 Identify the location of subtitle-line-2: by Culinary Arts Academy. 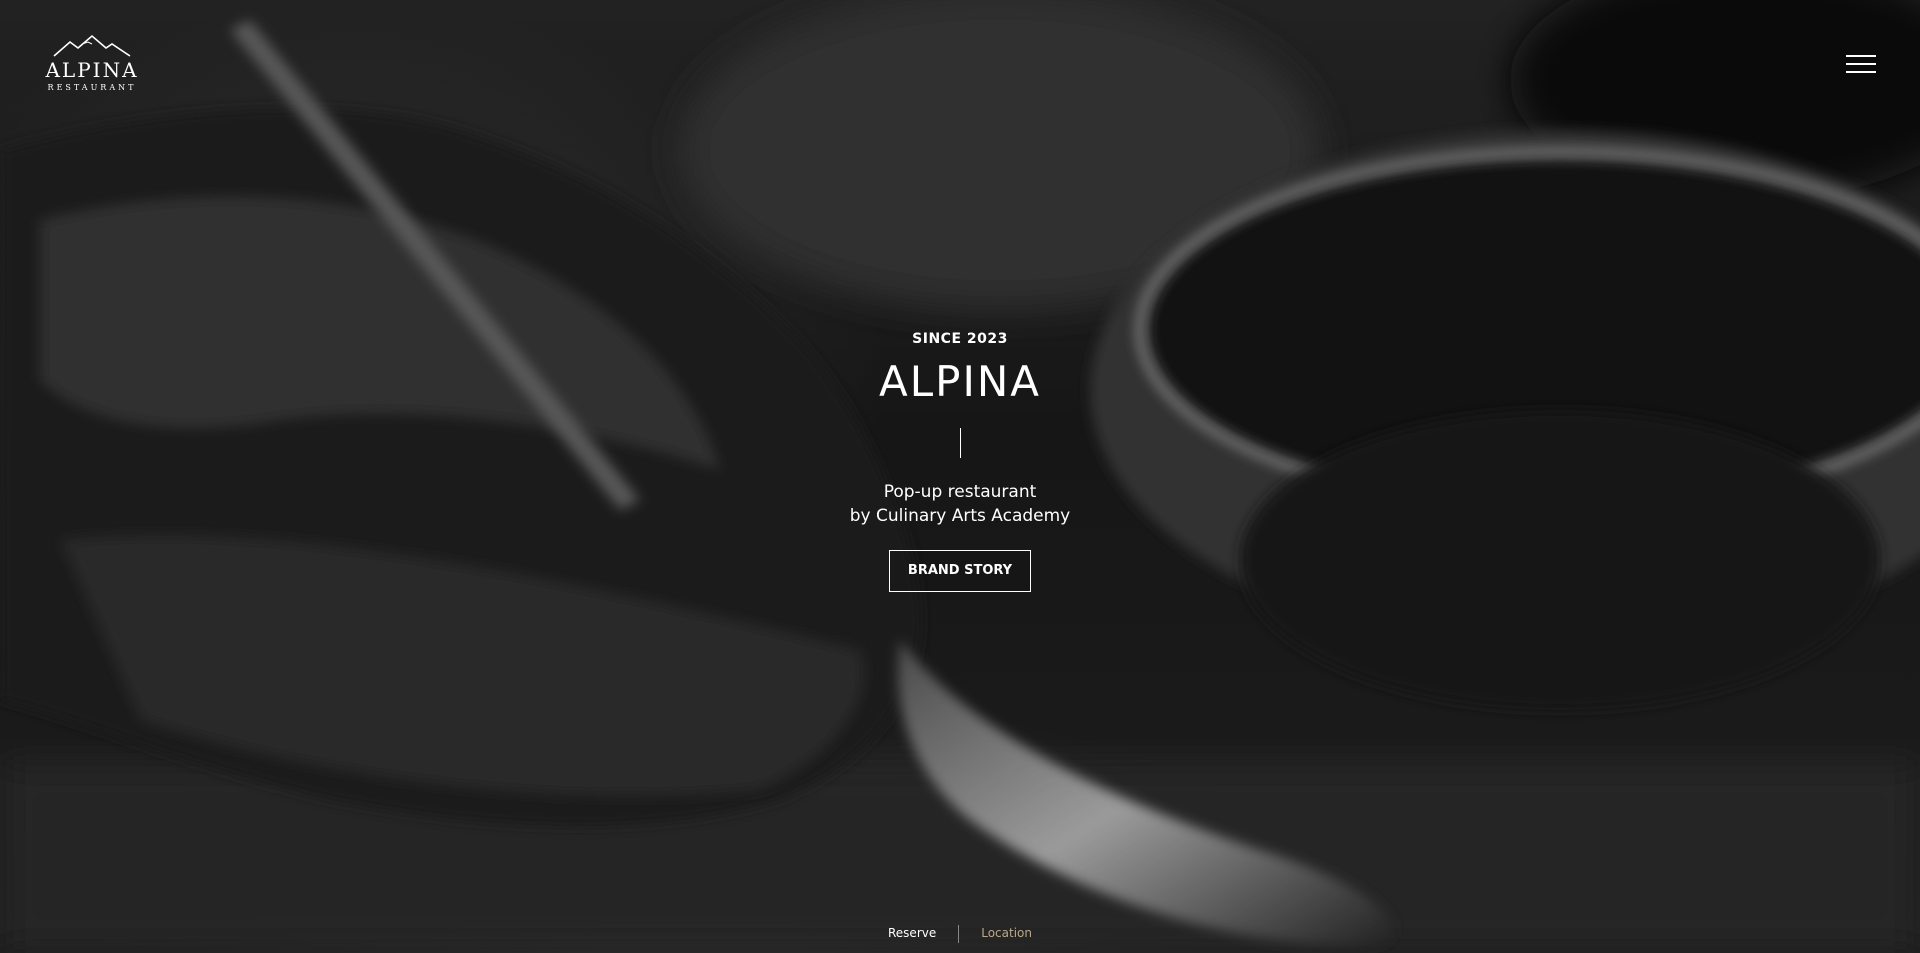
(960, 516).